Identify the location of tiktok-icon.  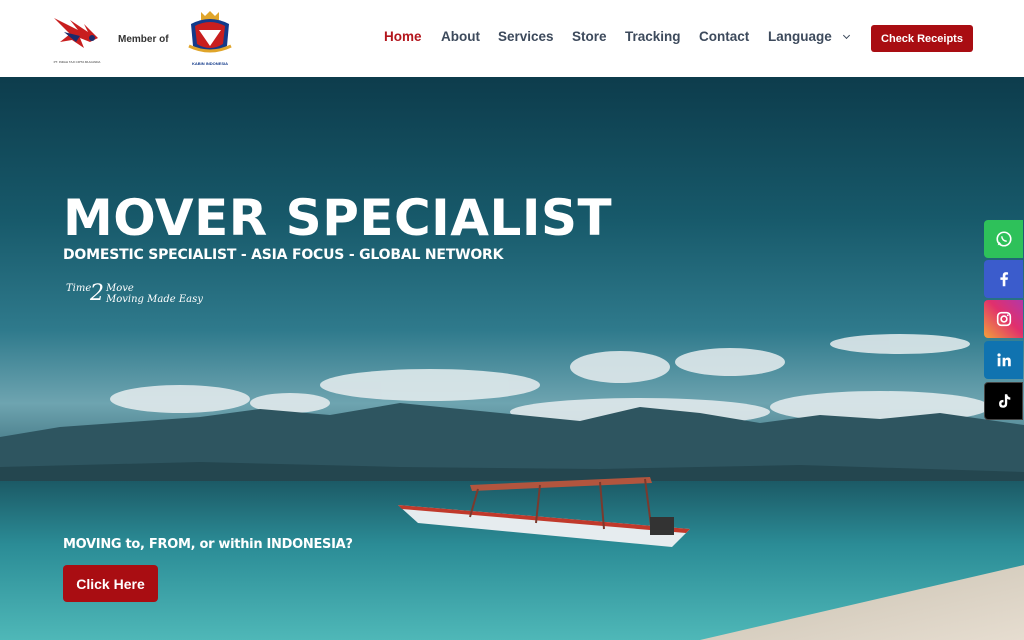
(1004, 401).